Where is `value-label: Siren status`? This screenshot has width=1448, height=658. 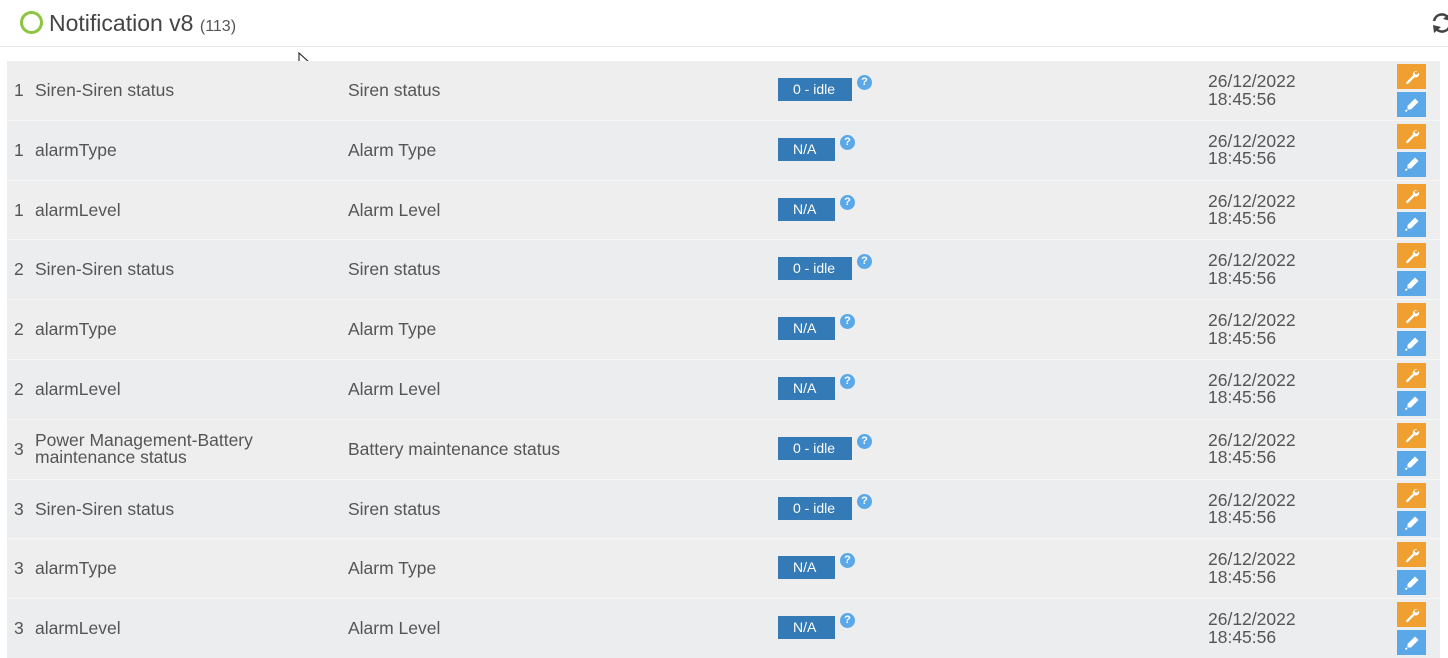
value-label: Siren status is located at coordinates (394, 90).